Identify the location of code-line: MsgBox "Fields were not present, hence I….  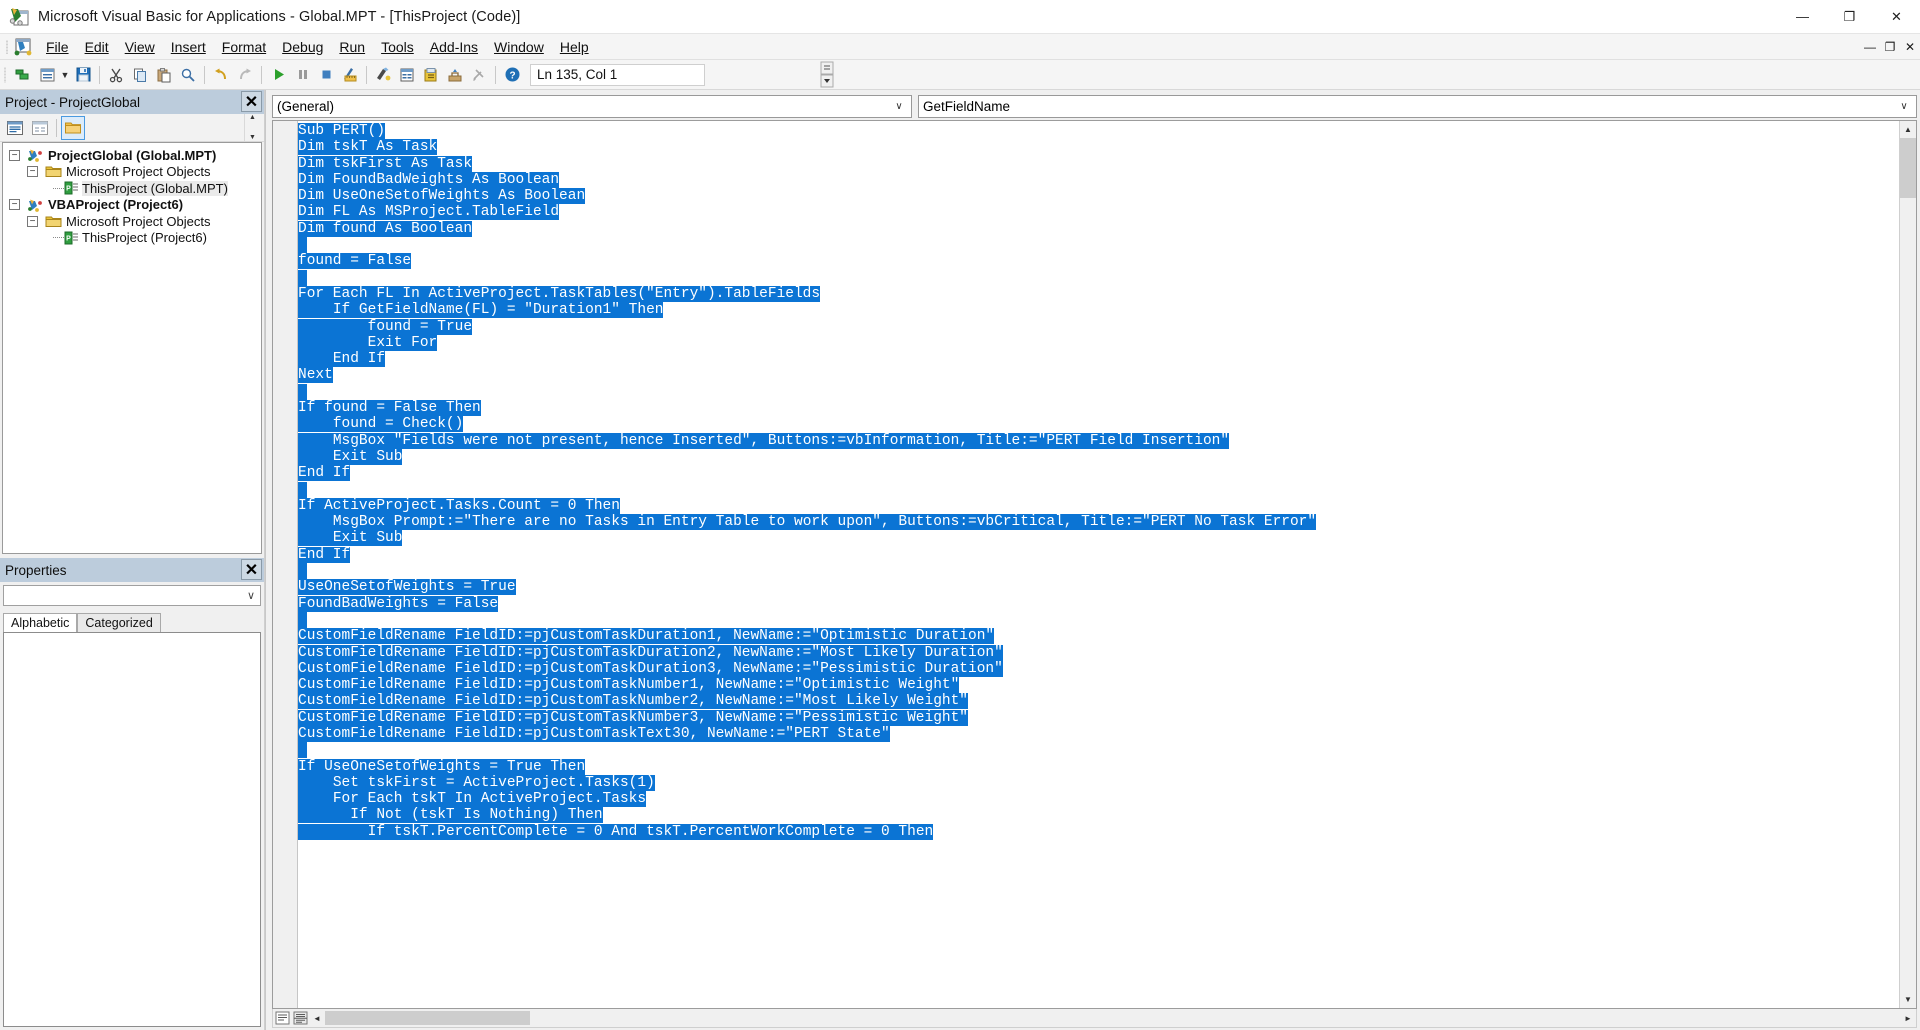
(1098, 440).